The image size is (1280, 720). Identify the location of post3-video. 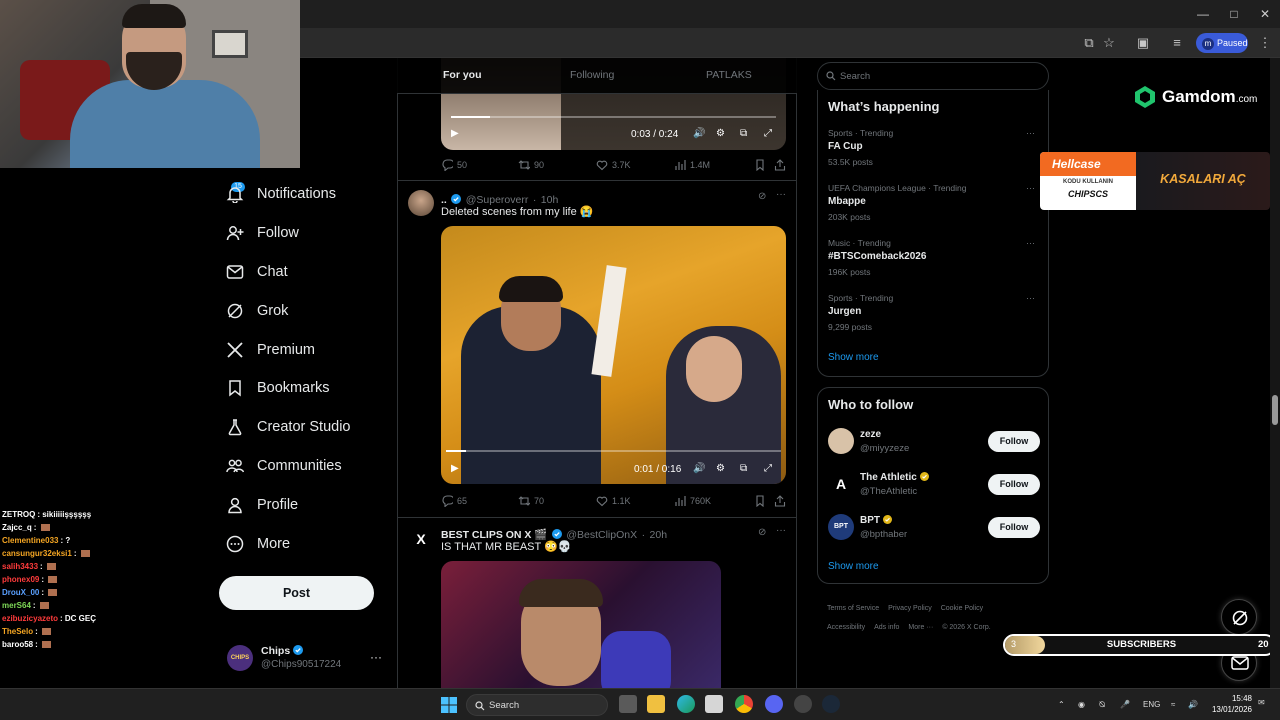
(581, 624).